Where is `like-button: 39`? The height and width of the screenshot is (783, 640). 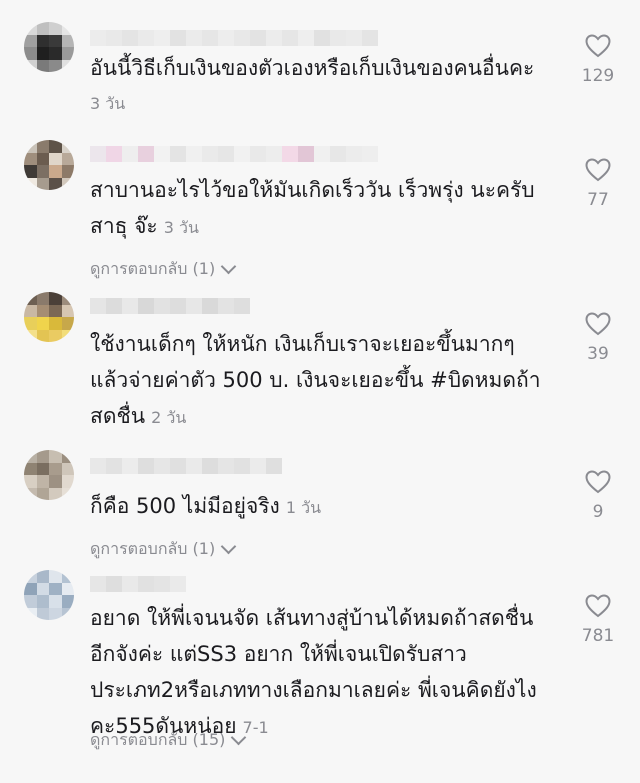
like-button: 39 is located at coordinates (598, 338).